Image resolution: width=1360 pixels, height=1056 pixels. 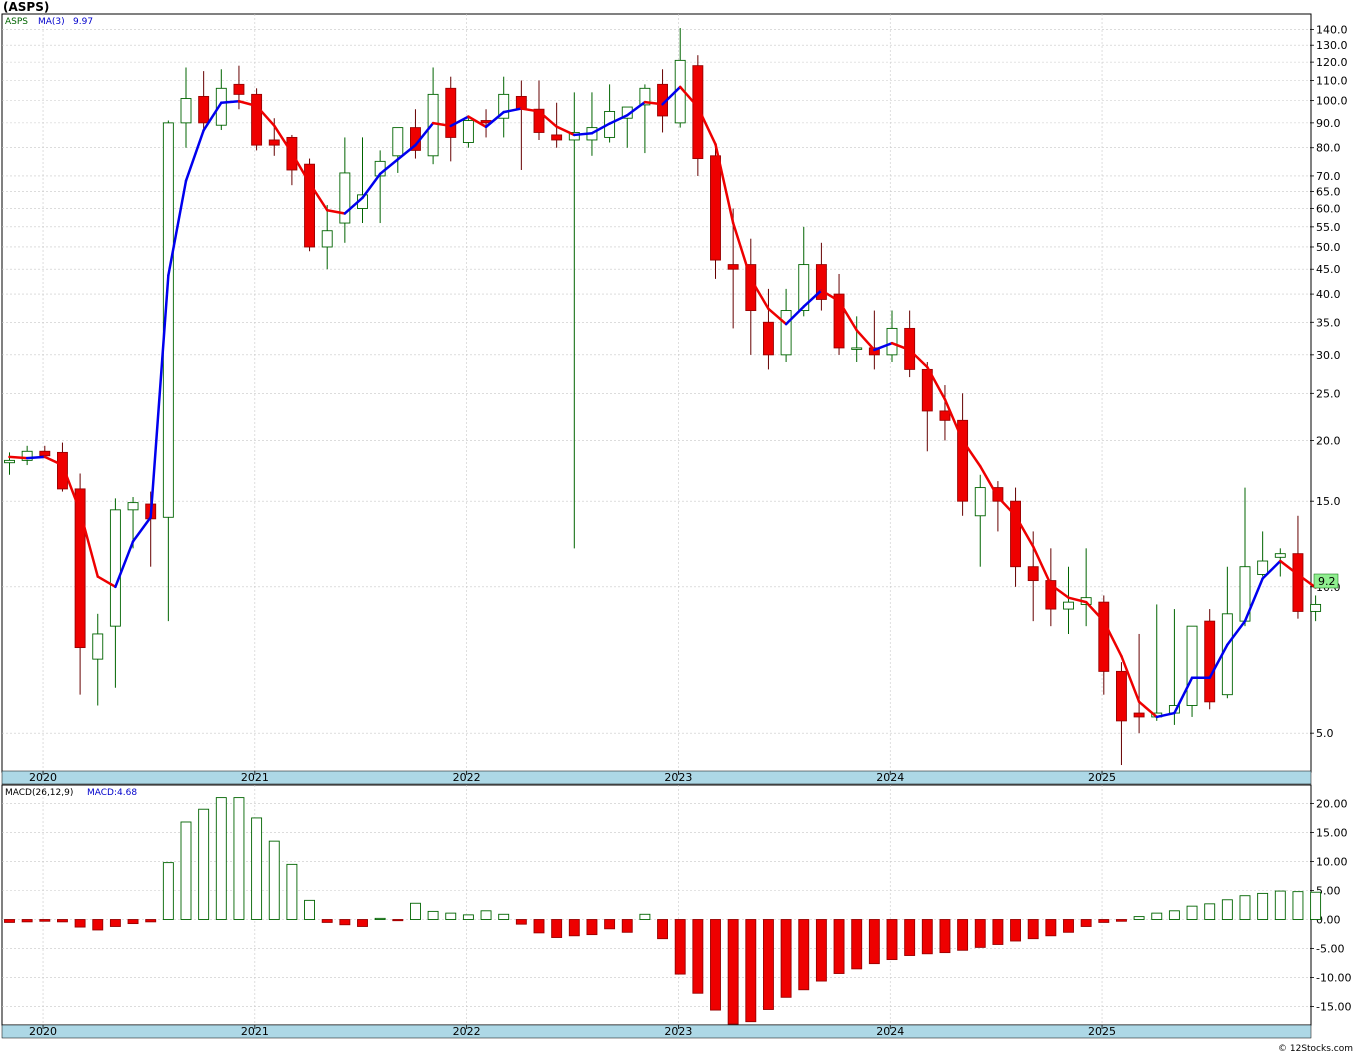 What do you see at coordinates (1332, 80) in the screenshot?
I see `price-tick-label: 110.0` at bounding box center [1332, 80].